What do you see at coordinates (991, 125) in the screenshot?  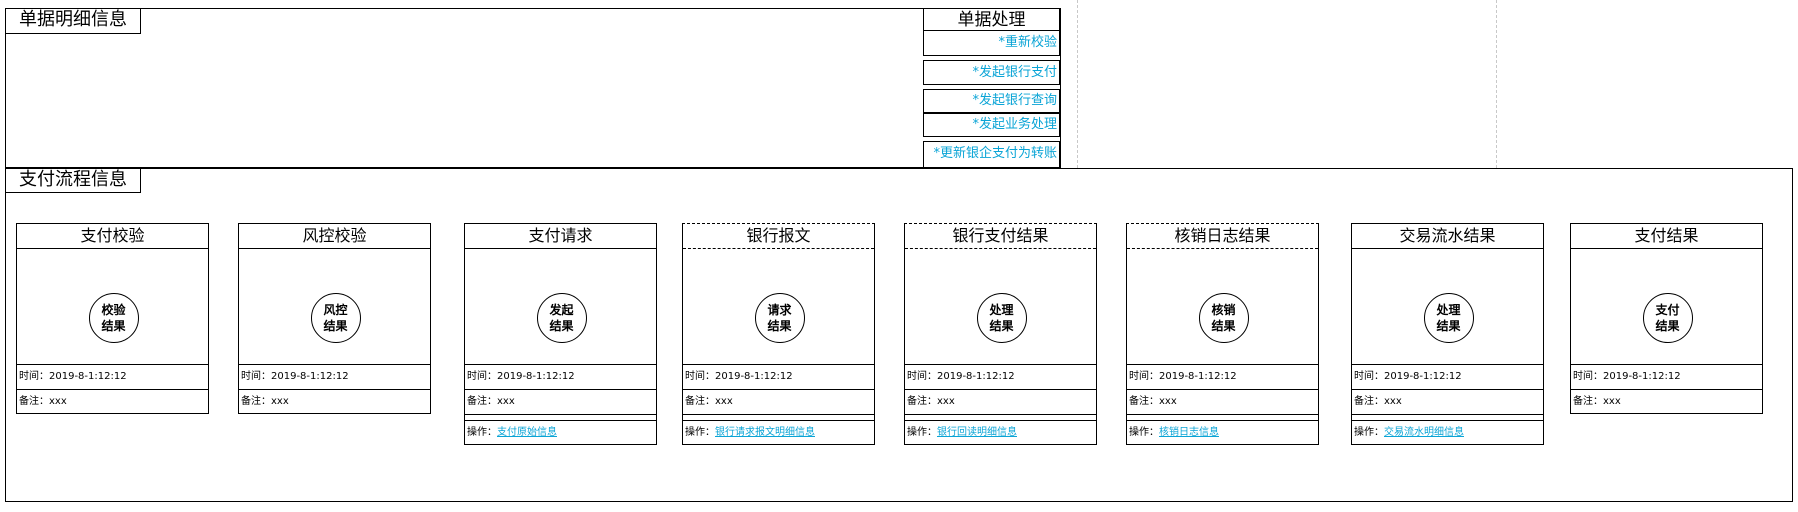 I see `business-process-button: *发起业务处理` at bounding box center [991, 125].